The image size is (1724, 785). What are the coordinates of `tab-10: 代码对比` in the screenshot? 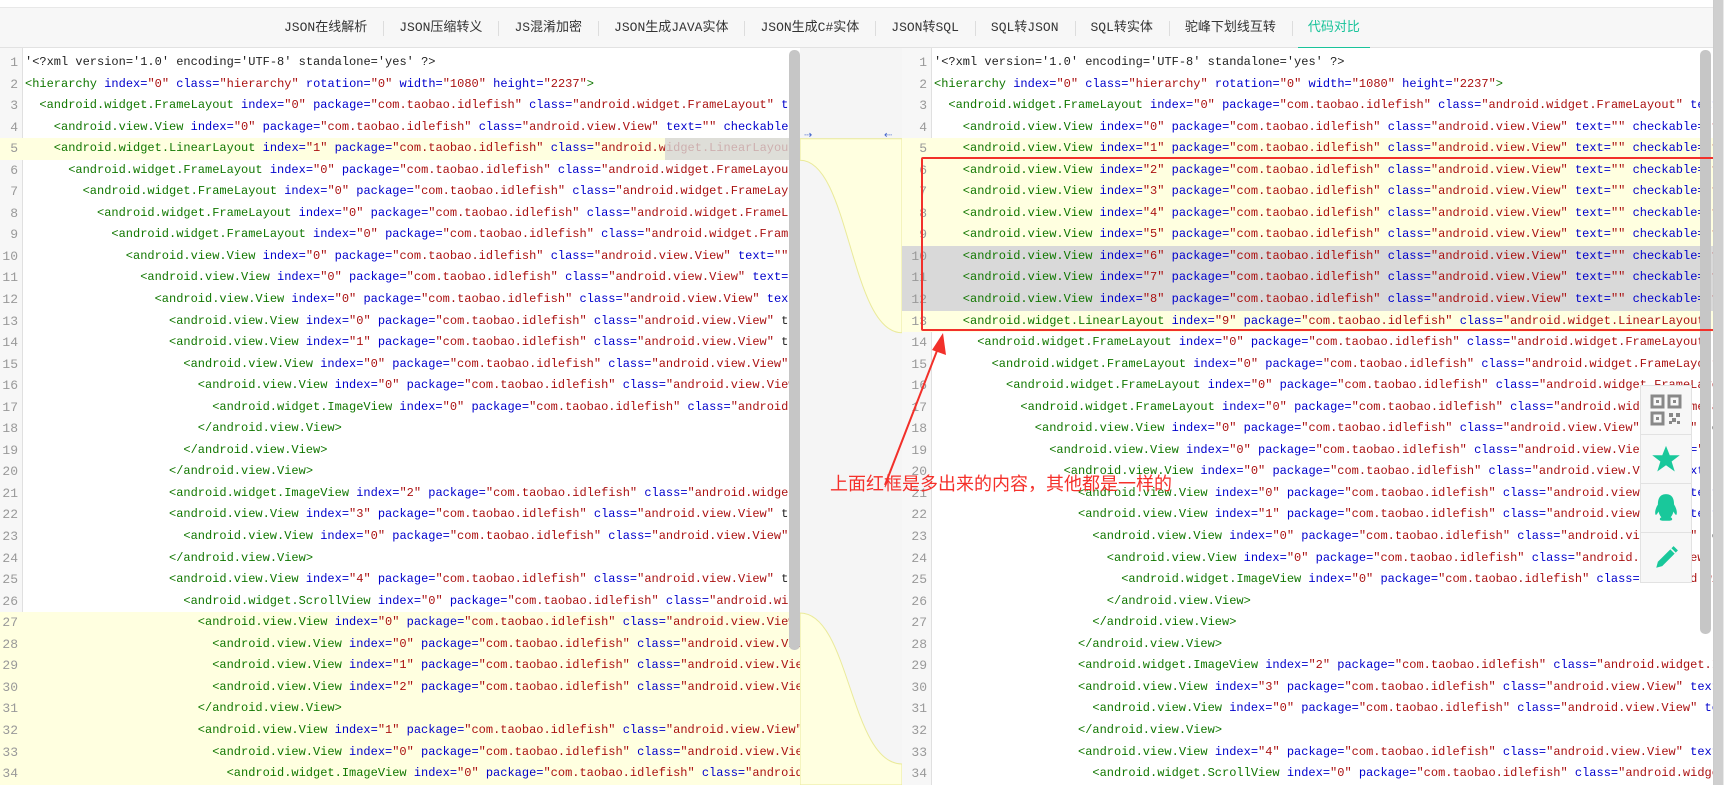 It's located at (1333, 28).